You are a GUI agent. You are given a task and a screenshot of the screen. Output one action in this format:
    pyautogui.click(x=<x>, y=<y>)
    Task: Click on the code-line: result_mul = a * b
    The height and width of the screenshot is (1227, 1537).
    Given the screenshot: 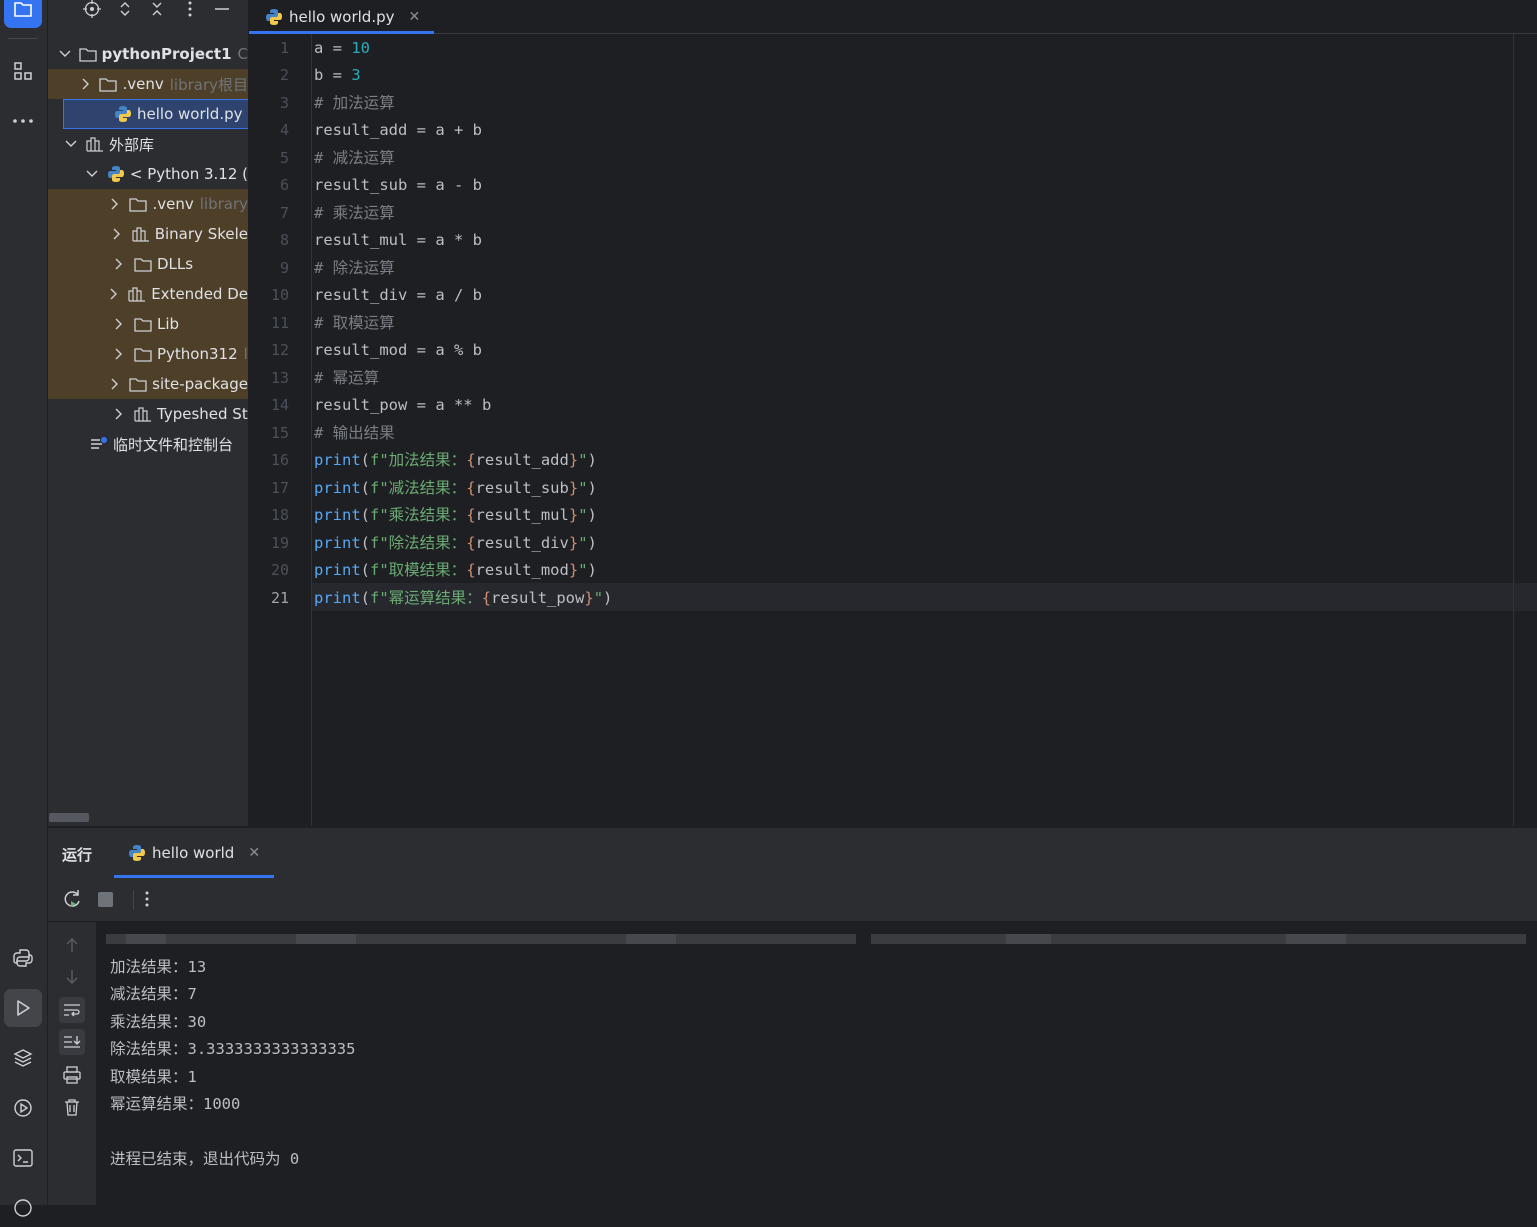 What is the action you would take?
    pyautogui.click(x=398, y=240)
    